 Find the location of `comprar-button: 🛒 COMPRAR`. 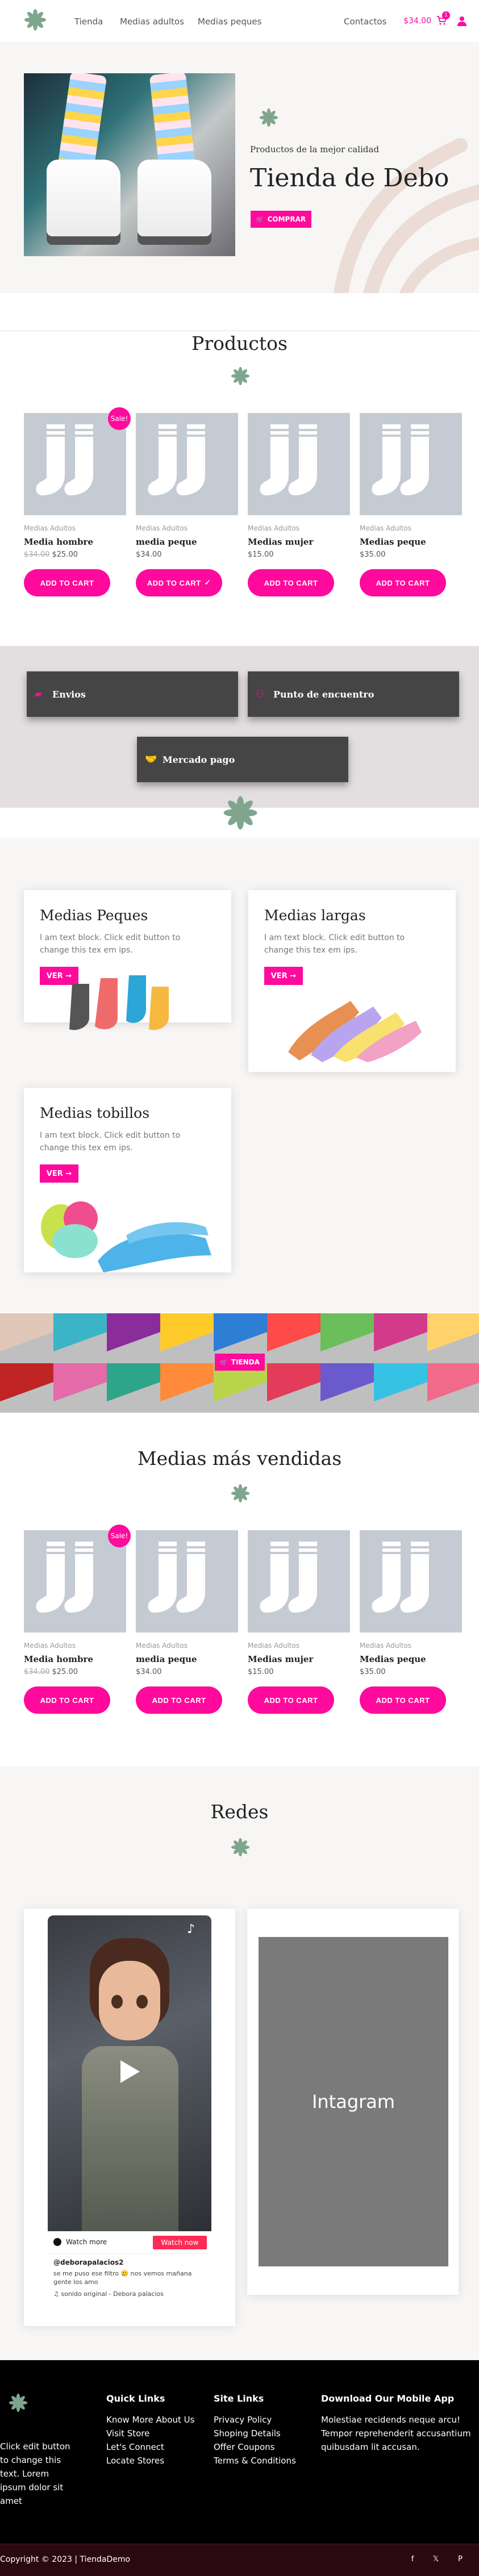

comprar-button: 🛒 COMPRAR is located at coordinates (281, 220).